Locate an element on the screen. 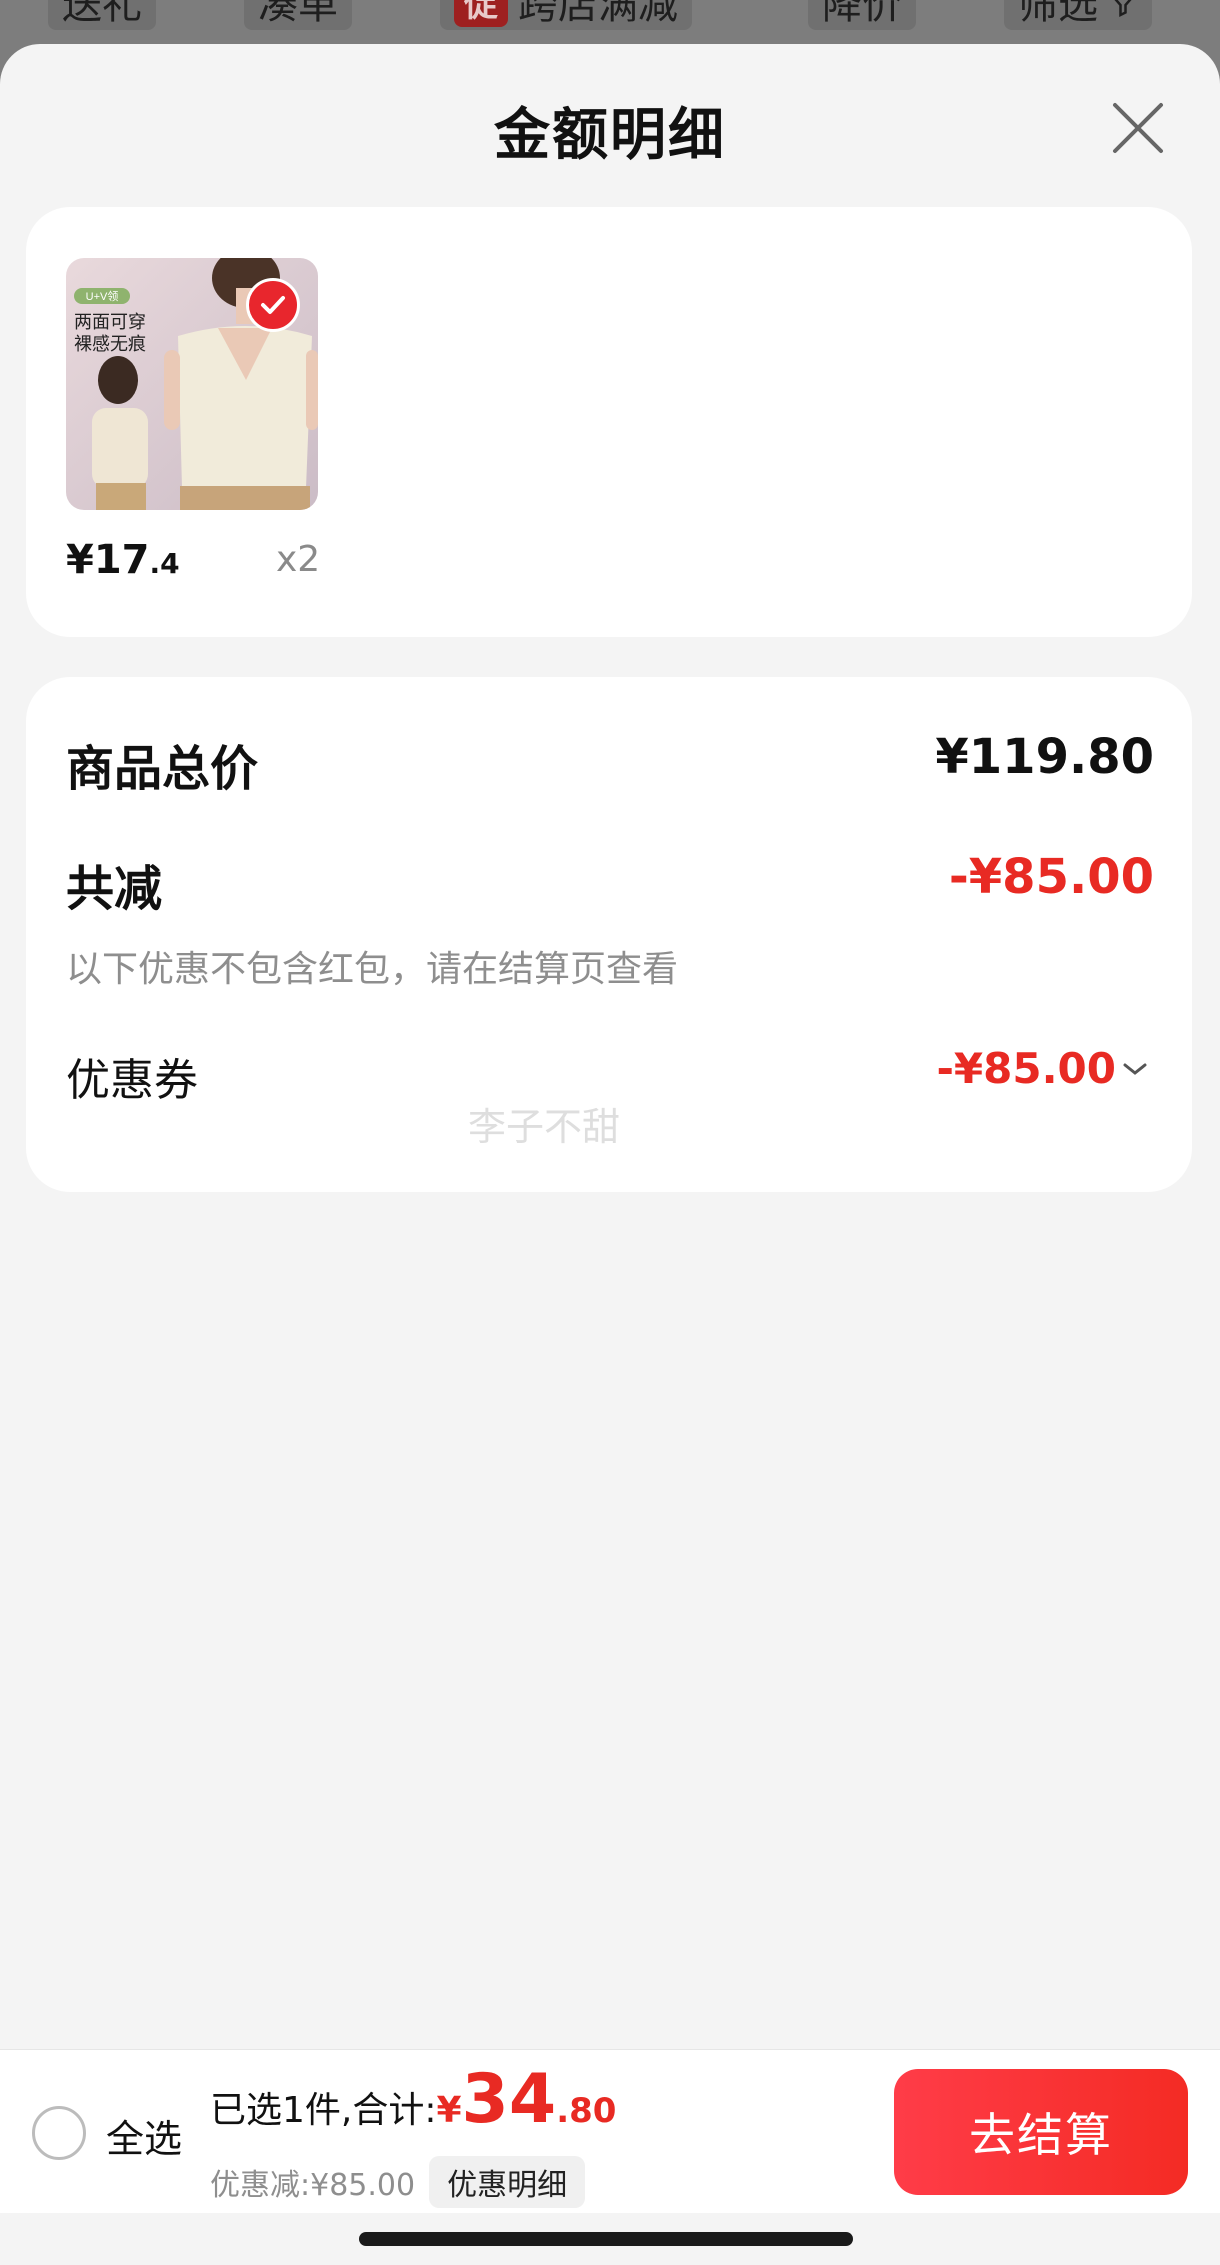  check-icon is located at coordinates (273, 305).